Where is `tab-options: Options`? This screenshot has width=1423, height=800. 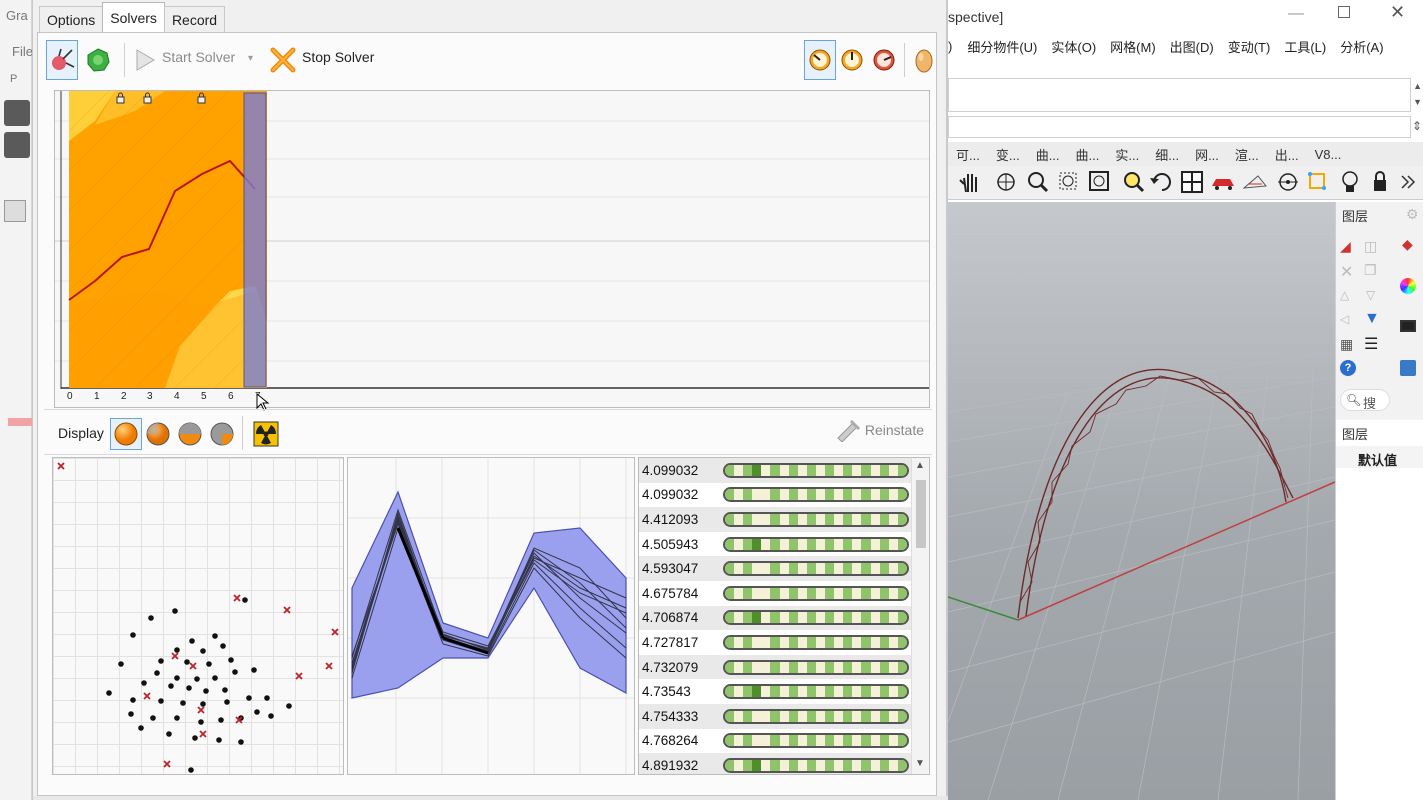 tab-options: Options is located at coordinates (71, 19).